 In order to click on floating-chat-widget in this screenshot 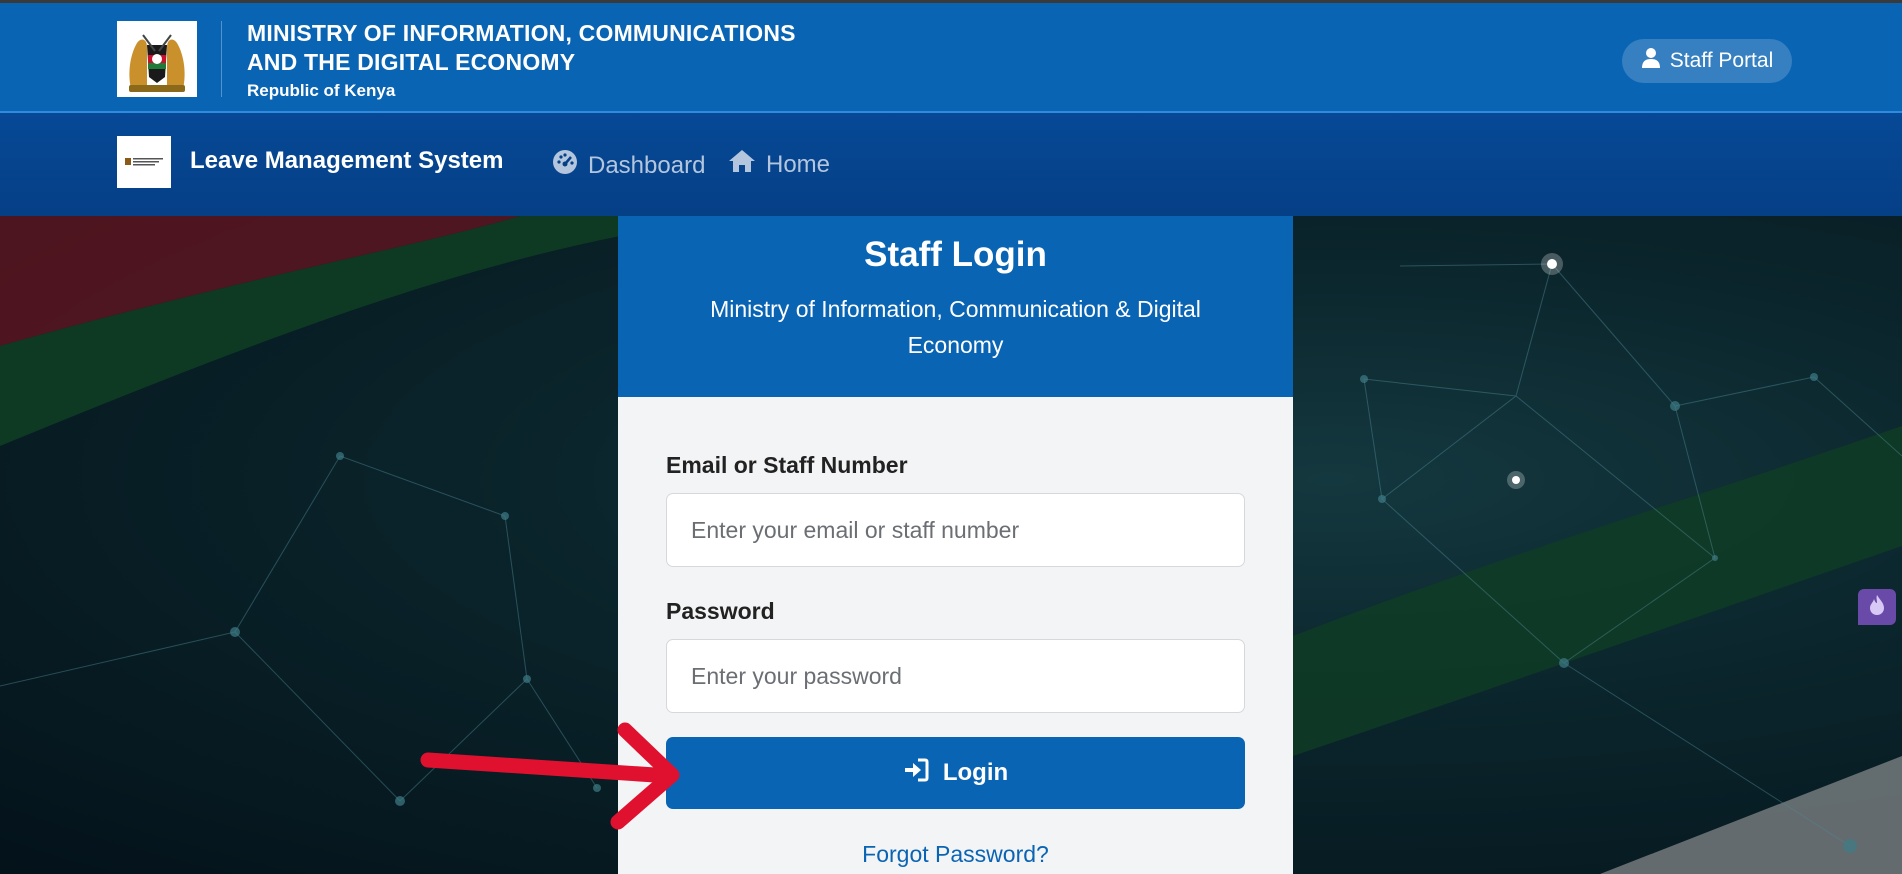, I will do `click(1877, 607)`.